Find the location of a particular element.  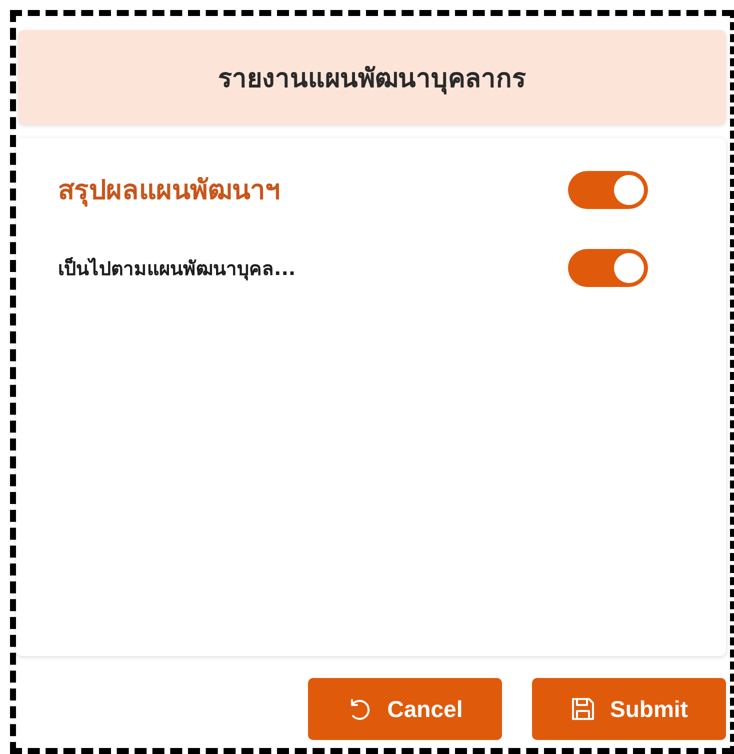

cancel-button: Cancel is located at coordinates (405, 709).